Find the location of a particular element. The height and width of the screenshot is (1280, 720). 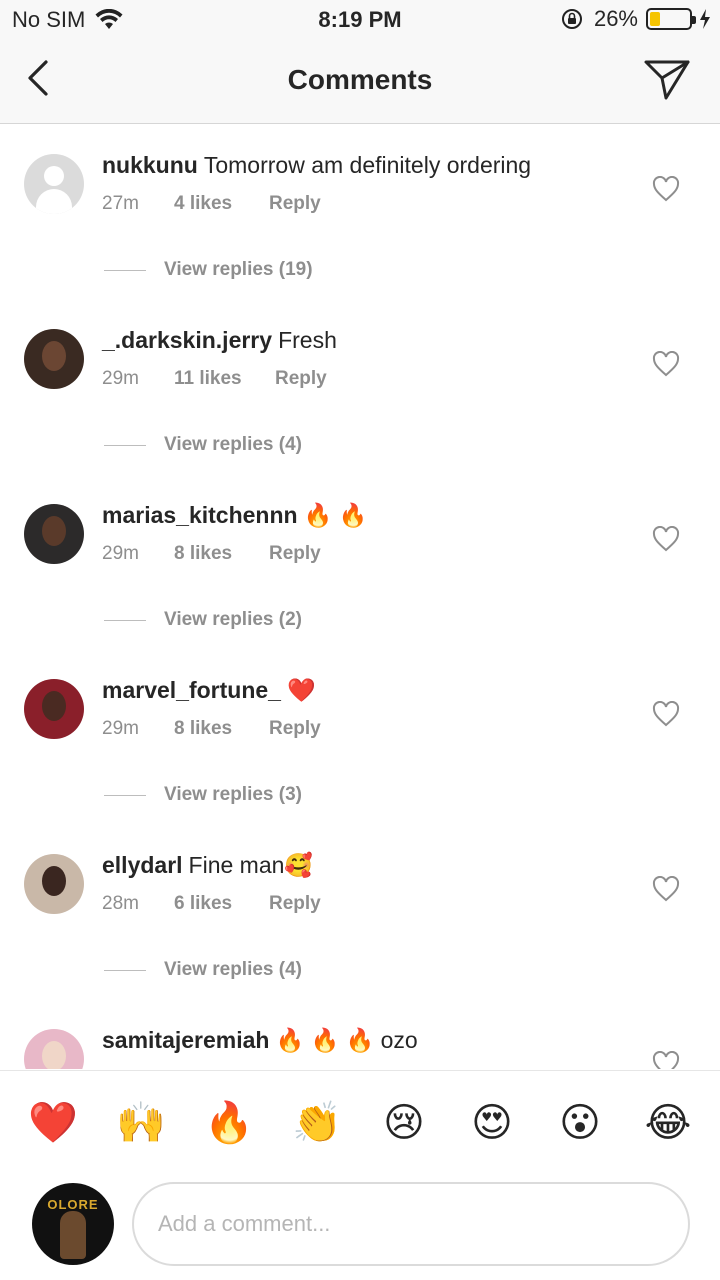

comment-body: Tomorrow am definitely ordering is located at coordinates (367, 165).